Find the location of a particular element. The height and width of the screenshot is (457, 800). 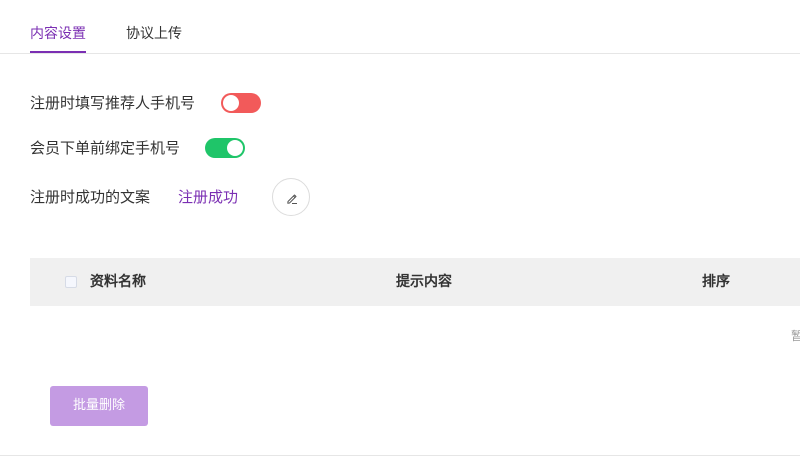

edit-success-copy-button is located at coordinates (291, 197).